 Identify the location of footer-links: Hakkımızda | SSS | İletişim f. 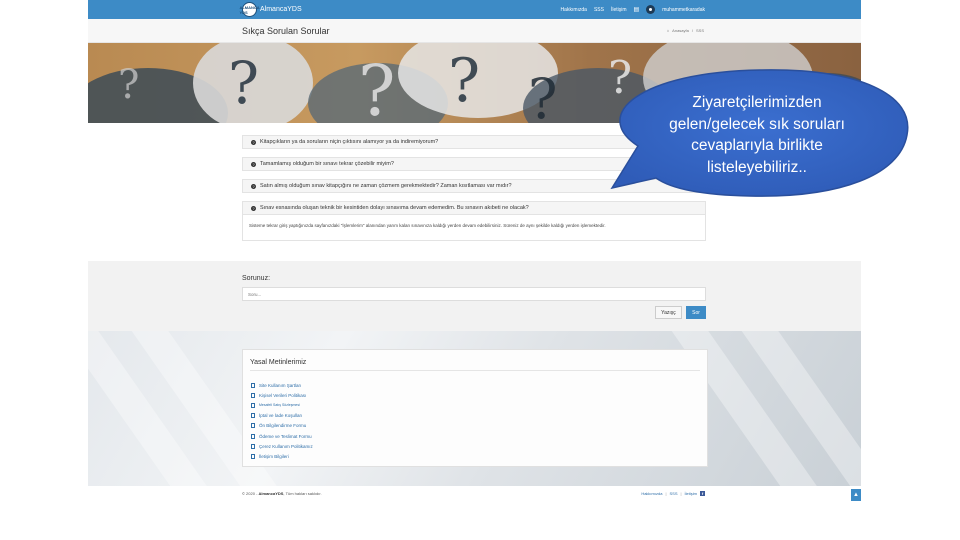
(673, 493).